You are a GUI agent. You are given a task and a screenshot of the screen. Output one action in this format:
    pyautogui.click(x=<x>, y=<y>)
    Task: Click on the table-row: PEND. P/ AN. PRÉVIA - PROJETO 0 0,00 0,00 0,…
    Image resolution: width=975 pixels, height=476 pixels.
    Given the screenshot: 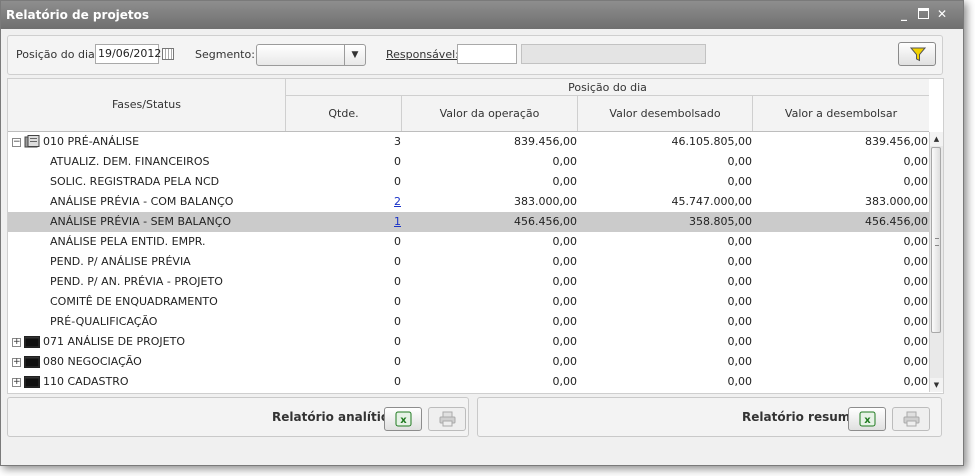 What is the action you would take?
    pyautogui.click(x=468, y=282)
    